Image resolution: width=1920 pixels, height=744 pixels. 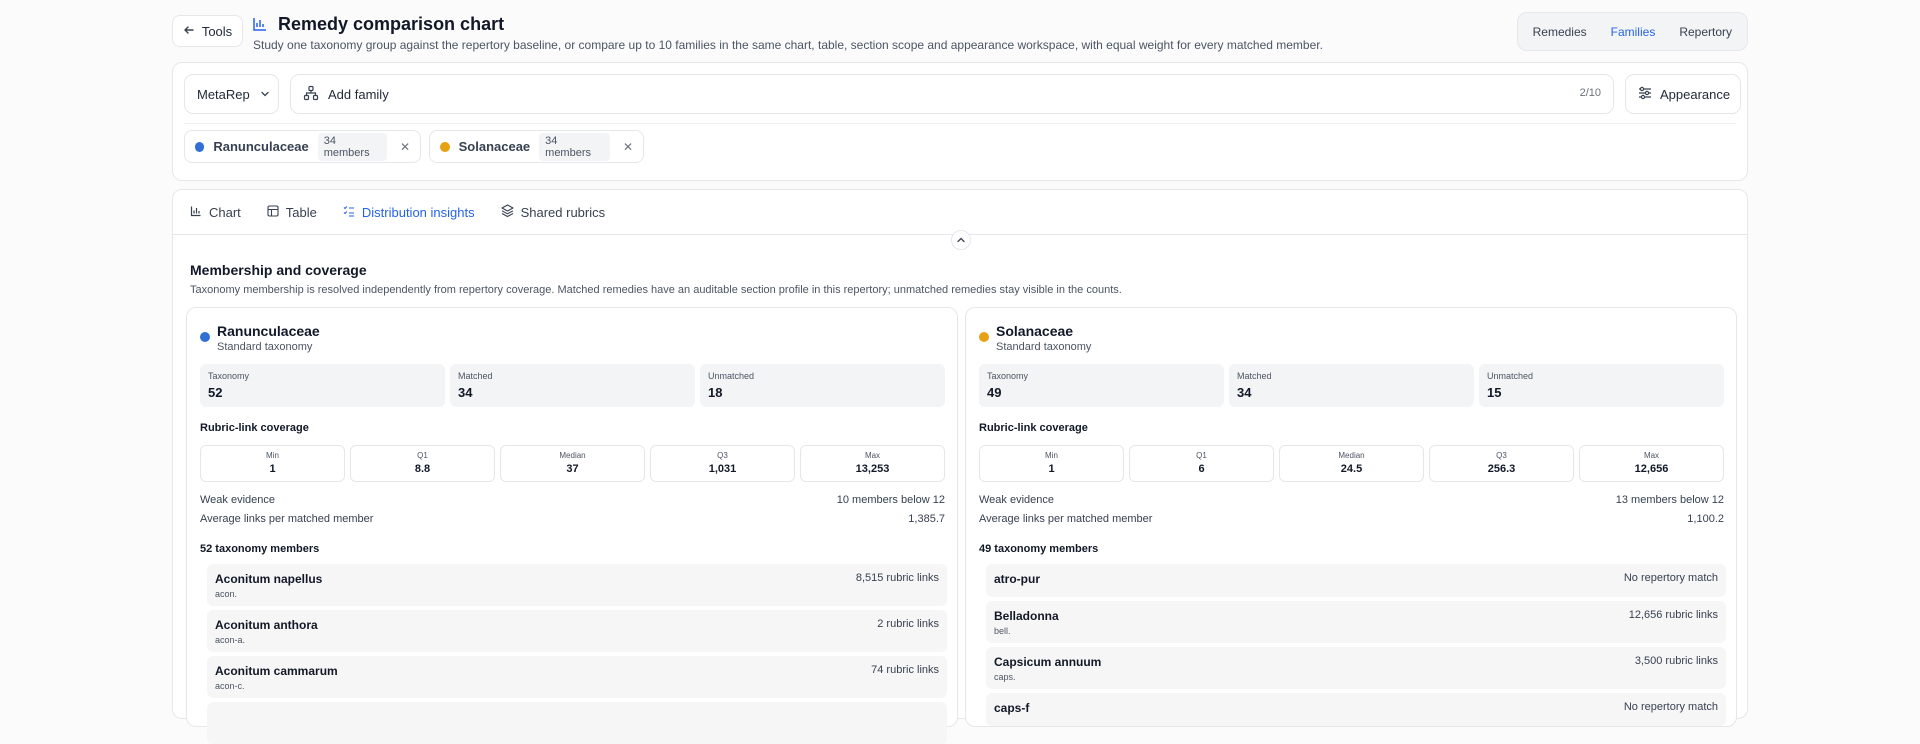 What do you see at coordinates (897, 578) in the screenshot?
I see `member-links: 8,515 rubric links` at bounding box center [897, 578].